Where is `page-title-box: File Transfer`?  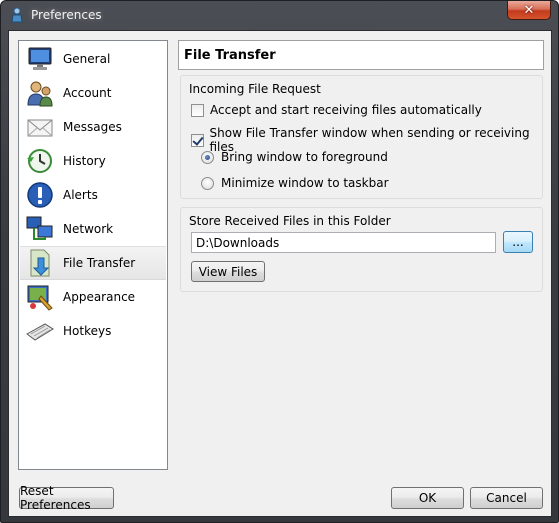 page-title-box: File Transfer is located at coordinates (361, 55).